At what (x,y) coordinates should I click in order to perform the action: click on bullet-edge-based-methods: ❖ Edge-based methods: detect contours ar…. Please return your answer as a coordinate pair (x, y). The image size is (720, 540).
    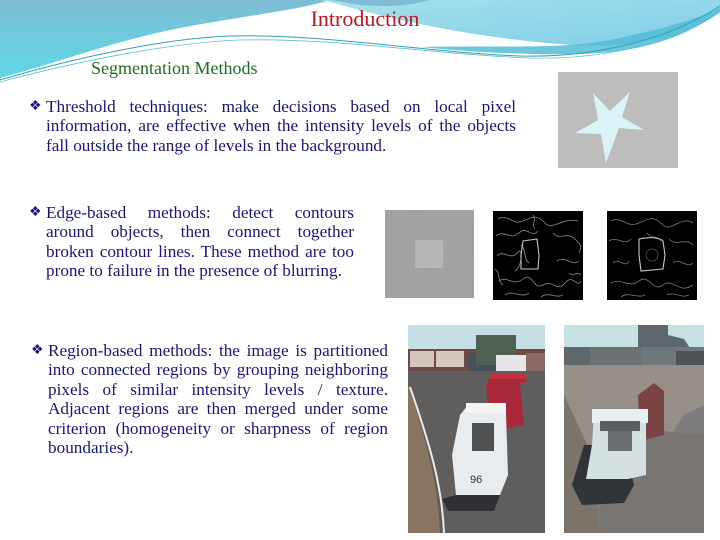
    Looking at the image, I should click on (191, 242).